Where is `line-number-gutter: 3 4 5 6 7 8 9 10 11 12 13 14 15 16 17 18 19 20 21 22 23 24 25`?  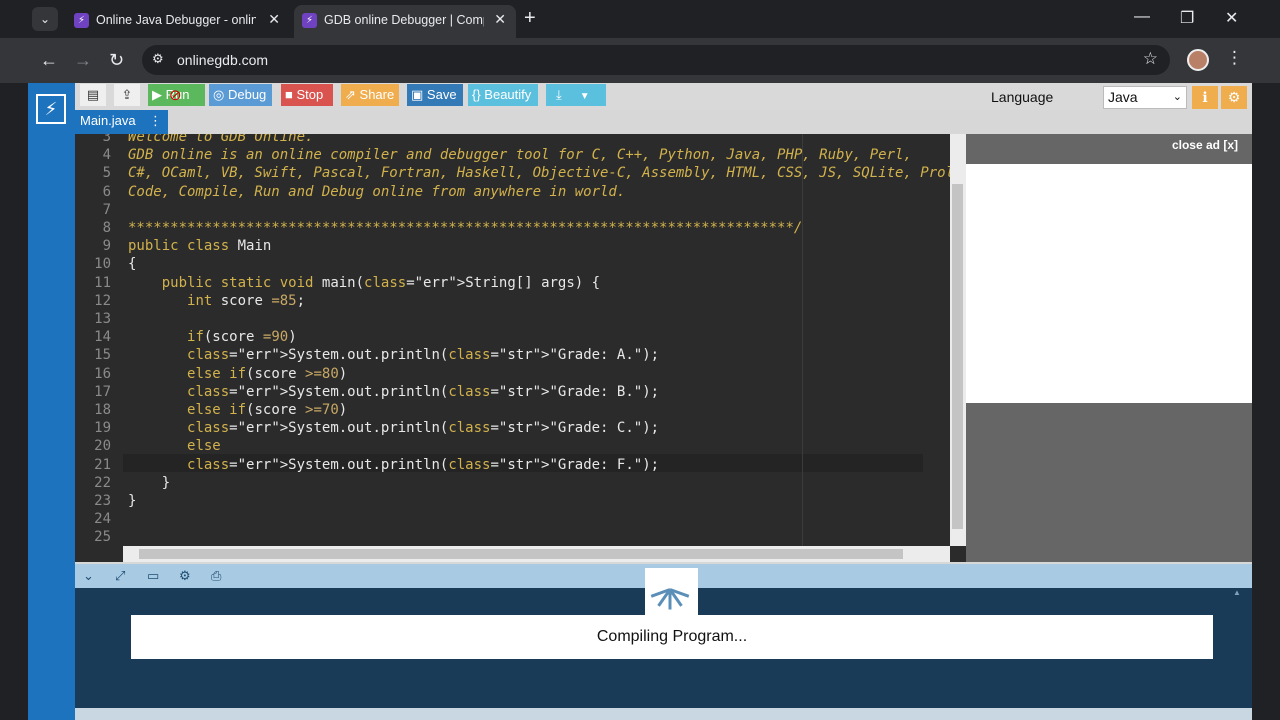
line-number-gutter: 3 4 5 6 7 8 9 10 11 12 13 14 15 16 17 18 19 20 21 22 23 24 25 is located at coordinates (99, 348).